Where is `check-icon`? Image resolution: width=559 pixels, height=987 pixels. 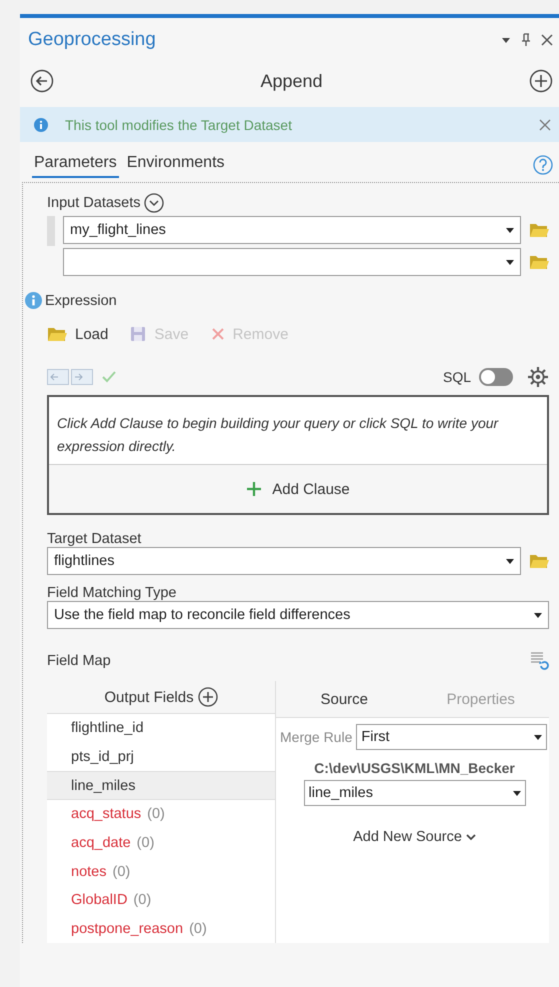 check-icon is located at coordinates (109, 377).